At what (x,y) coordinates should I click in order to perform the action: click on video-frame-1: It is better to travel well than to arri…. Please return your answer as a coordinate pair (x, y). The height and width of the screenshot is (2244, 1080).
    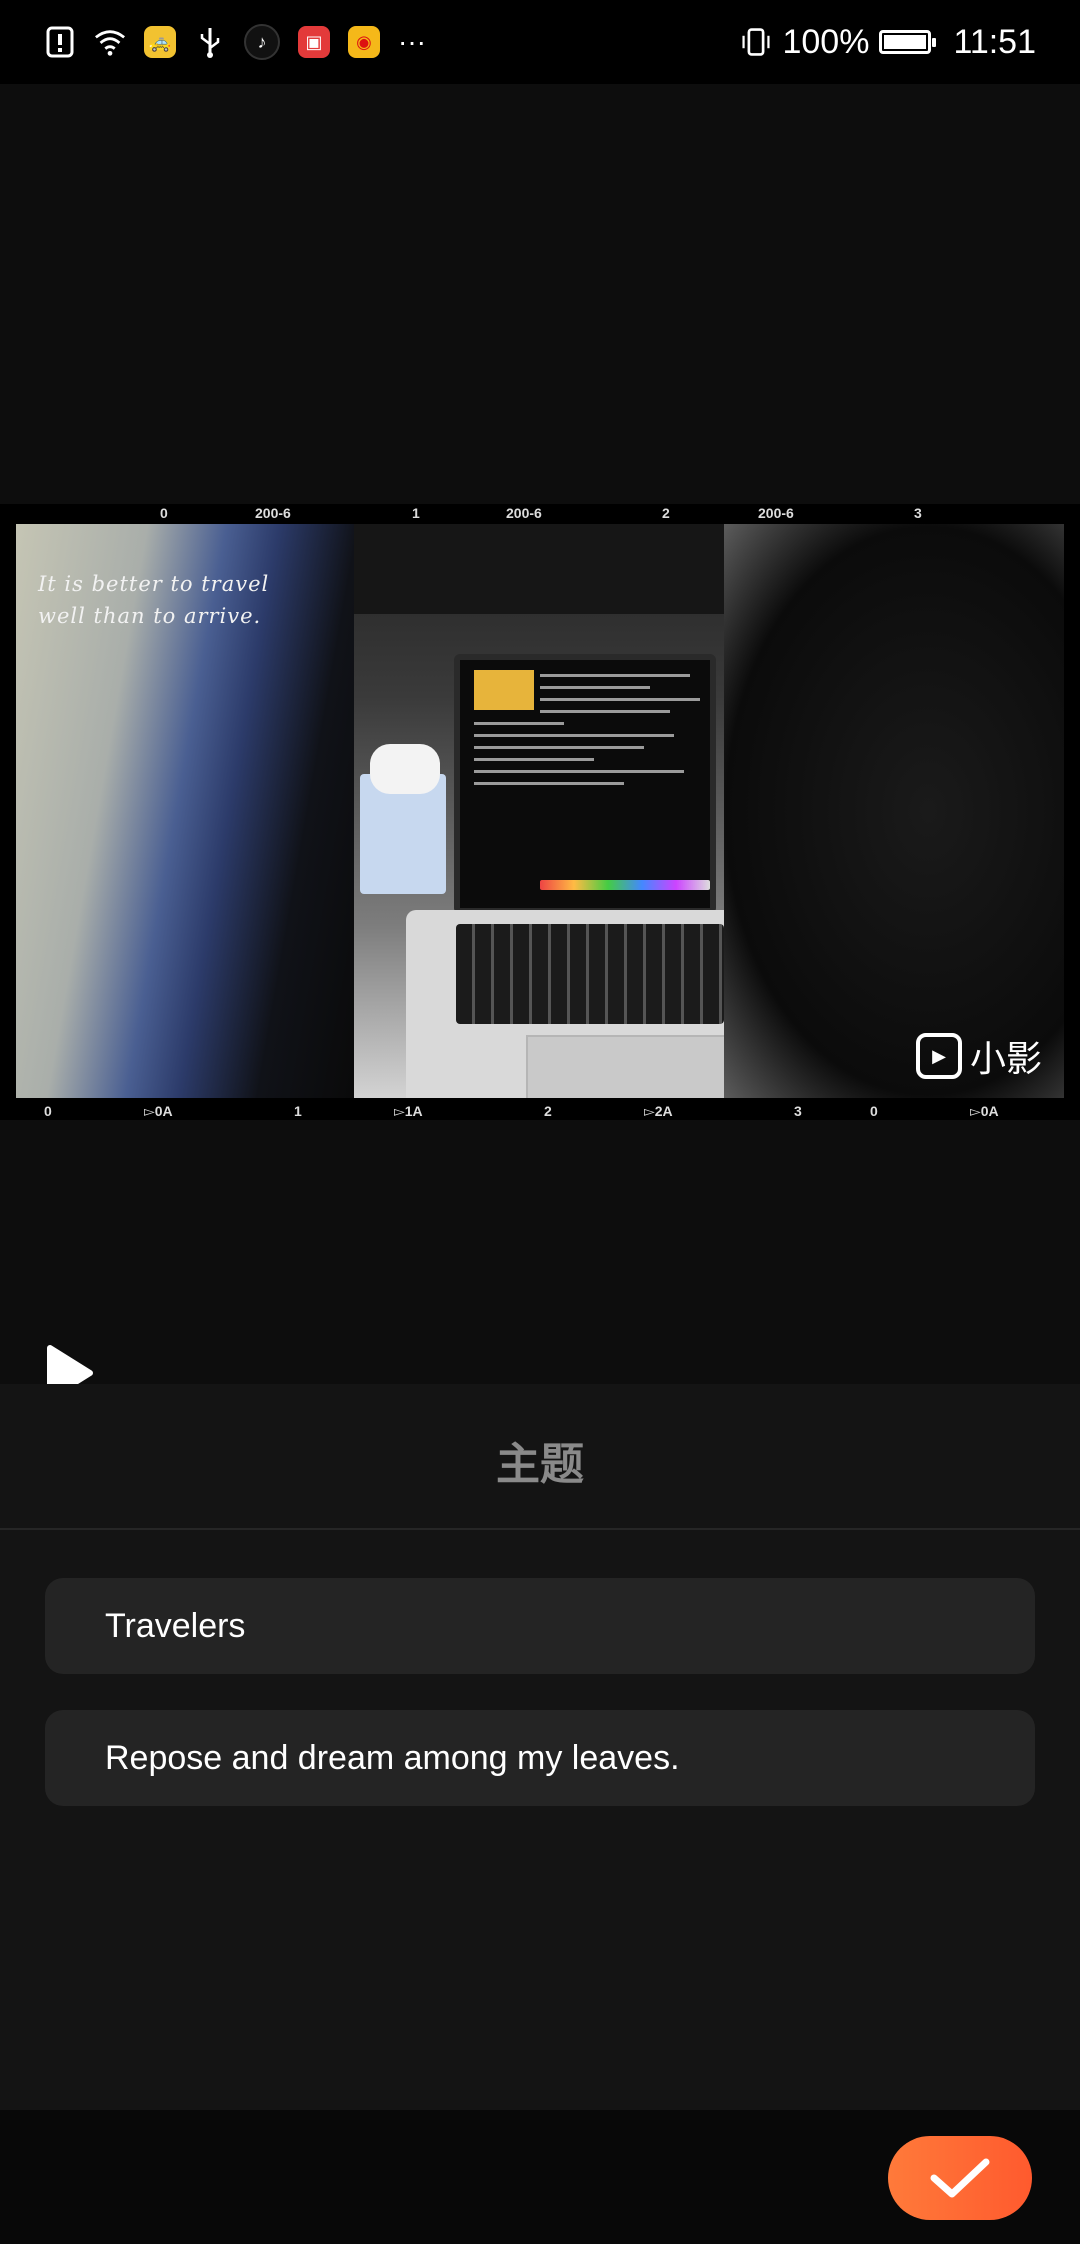
    Looking at the image, I should click on (185, 811).